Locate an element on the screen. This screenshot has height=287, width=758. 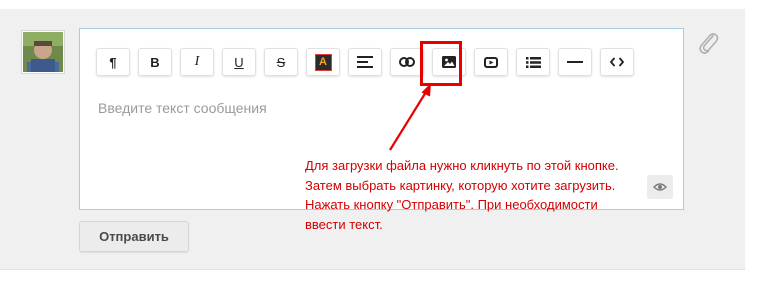
align-left-icon is located at coordinates (365, 62).